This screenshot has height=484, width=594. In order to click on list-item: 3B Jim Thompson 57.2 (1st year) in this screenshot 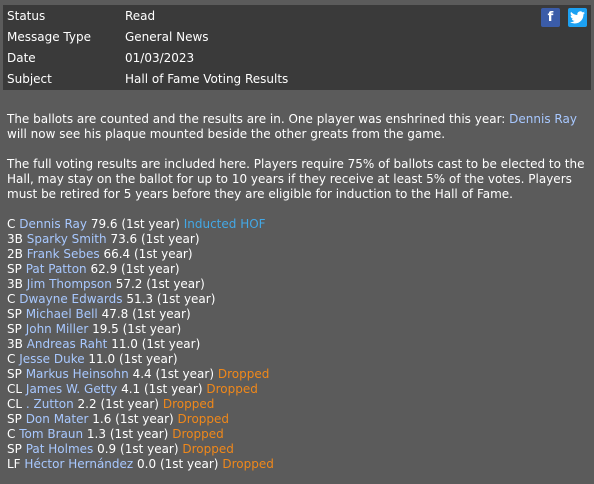, I will do `click(297, 284)`.